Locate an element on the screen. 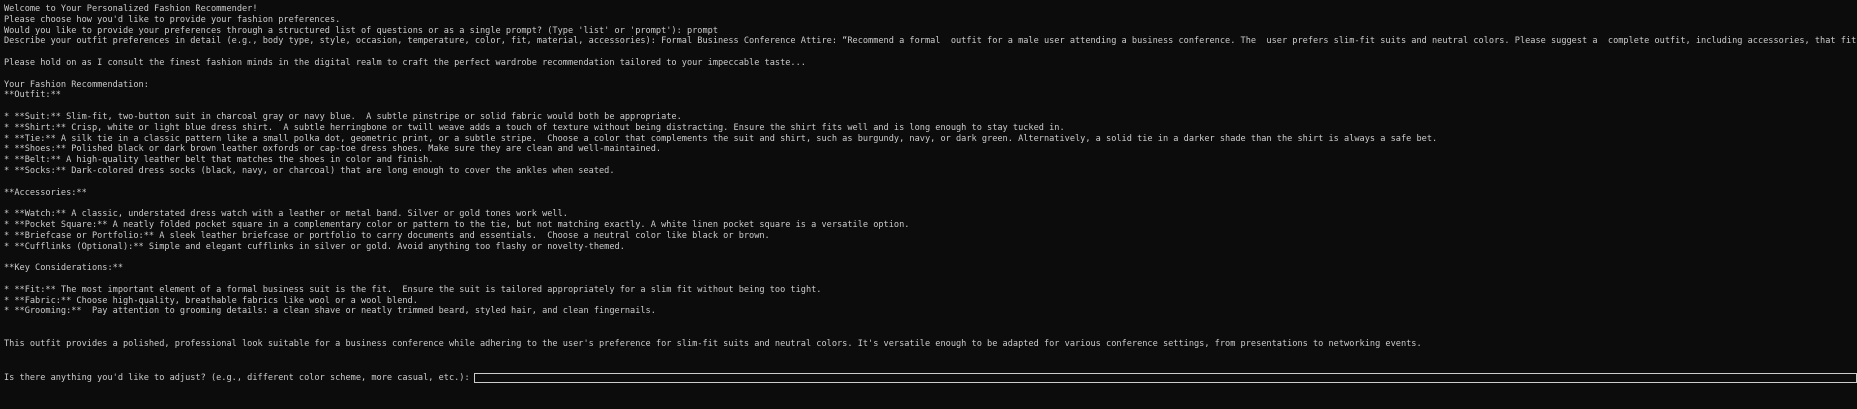 The height and width of the screenshot is (409, 1857). considerations-heading: **Key Considerations:** is located at coordinates (63, 268).